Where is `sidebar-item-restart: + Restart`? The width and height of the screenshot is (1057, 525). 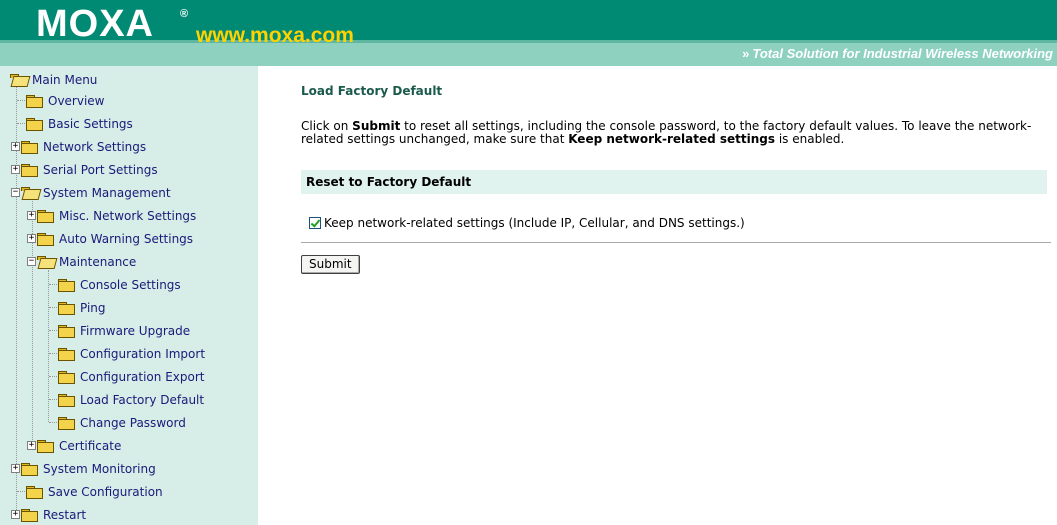
sidebar-item-restart: + Restart is located at coordinates (48, 514).